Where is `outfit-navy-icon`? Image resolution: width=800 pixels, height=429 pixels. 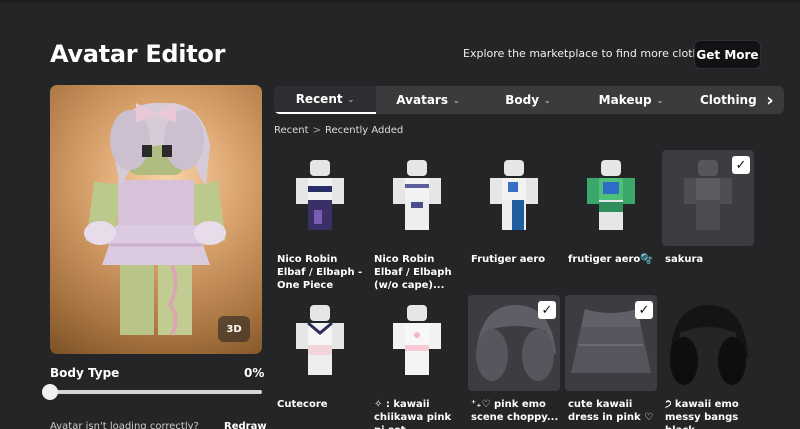
outfit-navy-icon is located at coordinates (320, 195).